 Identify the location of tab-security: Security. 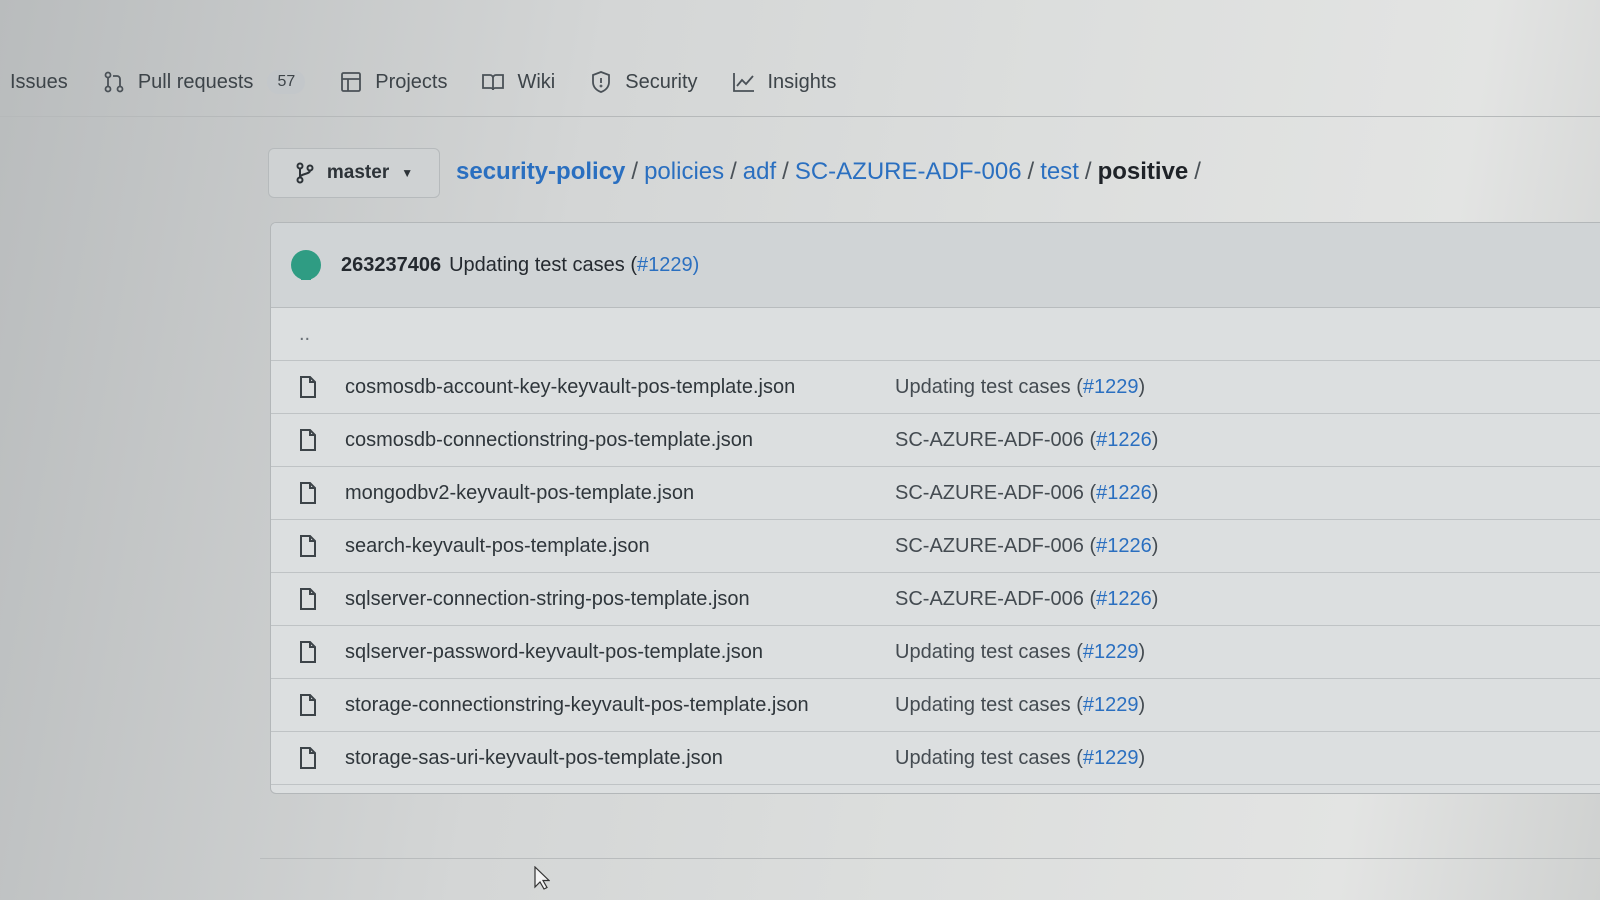
(643, 82).